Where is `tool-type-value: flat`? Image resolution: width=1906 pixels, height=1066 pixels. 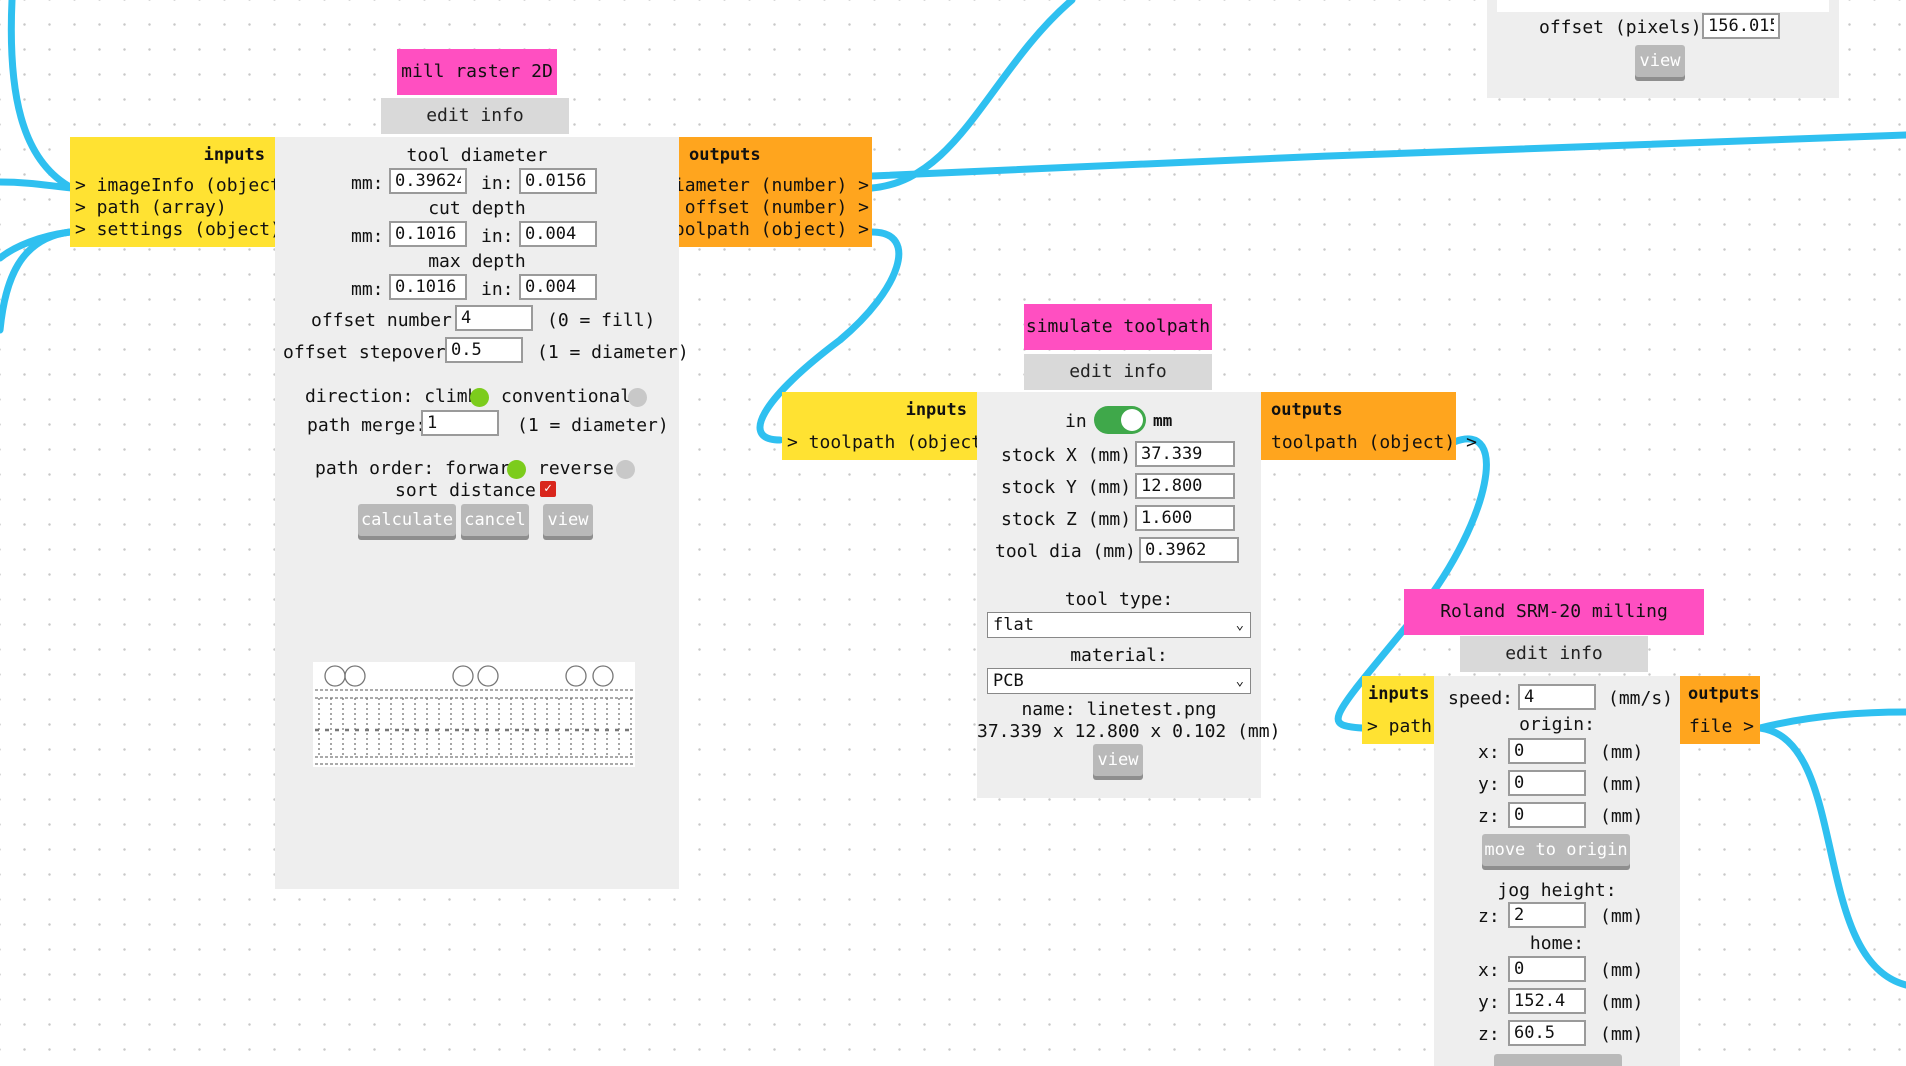
tool-type-value: flat is located at coordinates (1013, 625).